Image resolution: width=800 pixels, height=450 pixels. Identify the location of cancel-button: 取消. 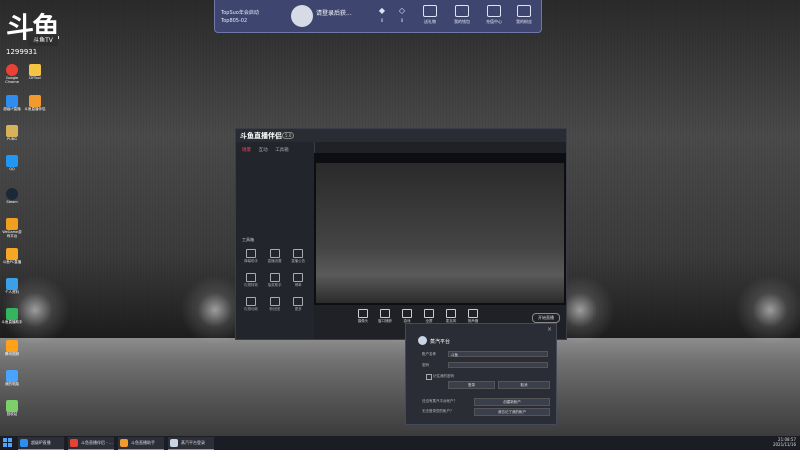
(524, 385).